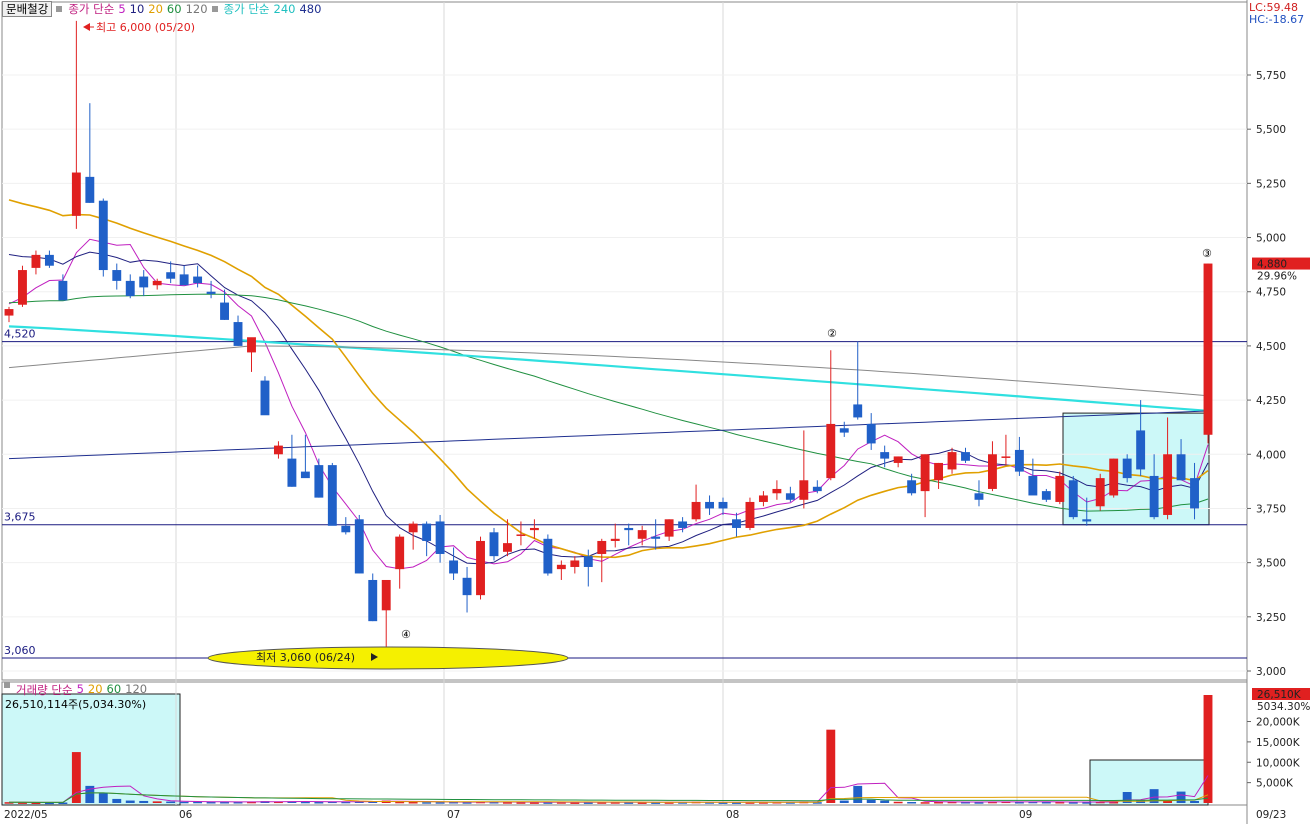 This screenshot has height=824, width=1313. I want to click on date-label: 09, so click(1025, 815).